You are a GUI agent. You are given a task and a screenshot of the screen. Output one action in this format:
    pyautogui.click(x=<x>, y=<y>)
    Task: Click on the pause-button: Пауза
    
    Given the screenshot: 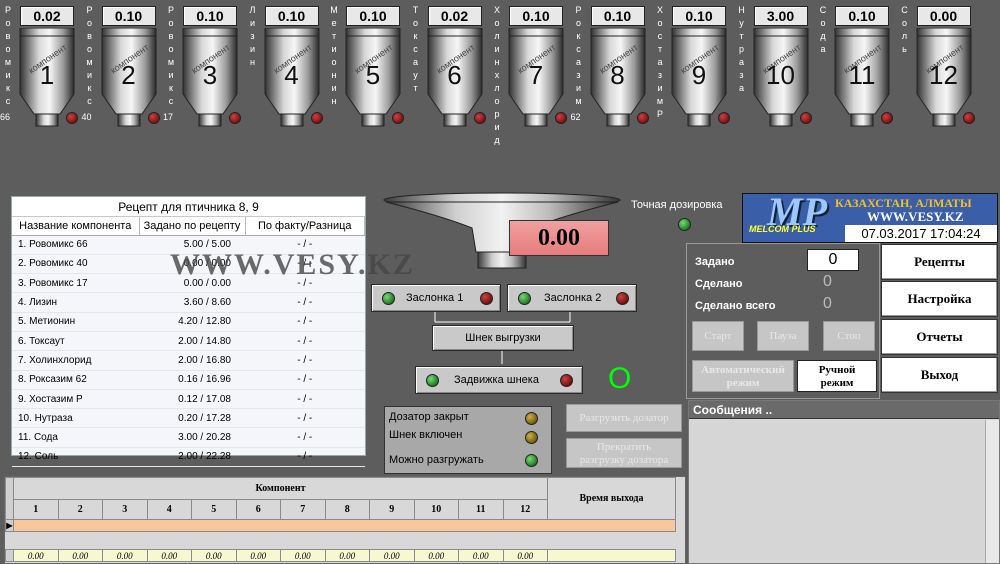 What is the action you would take?
    pyautogui.click(x=783, y=336)
    